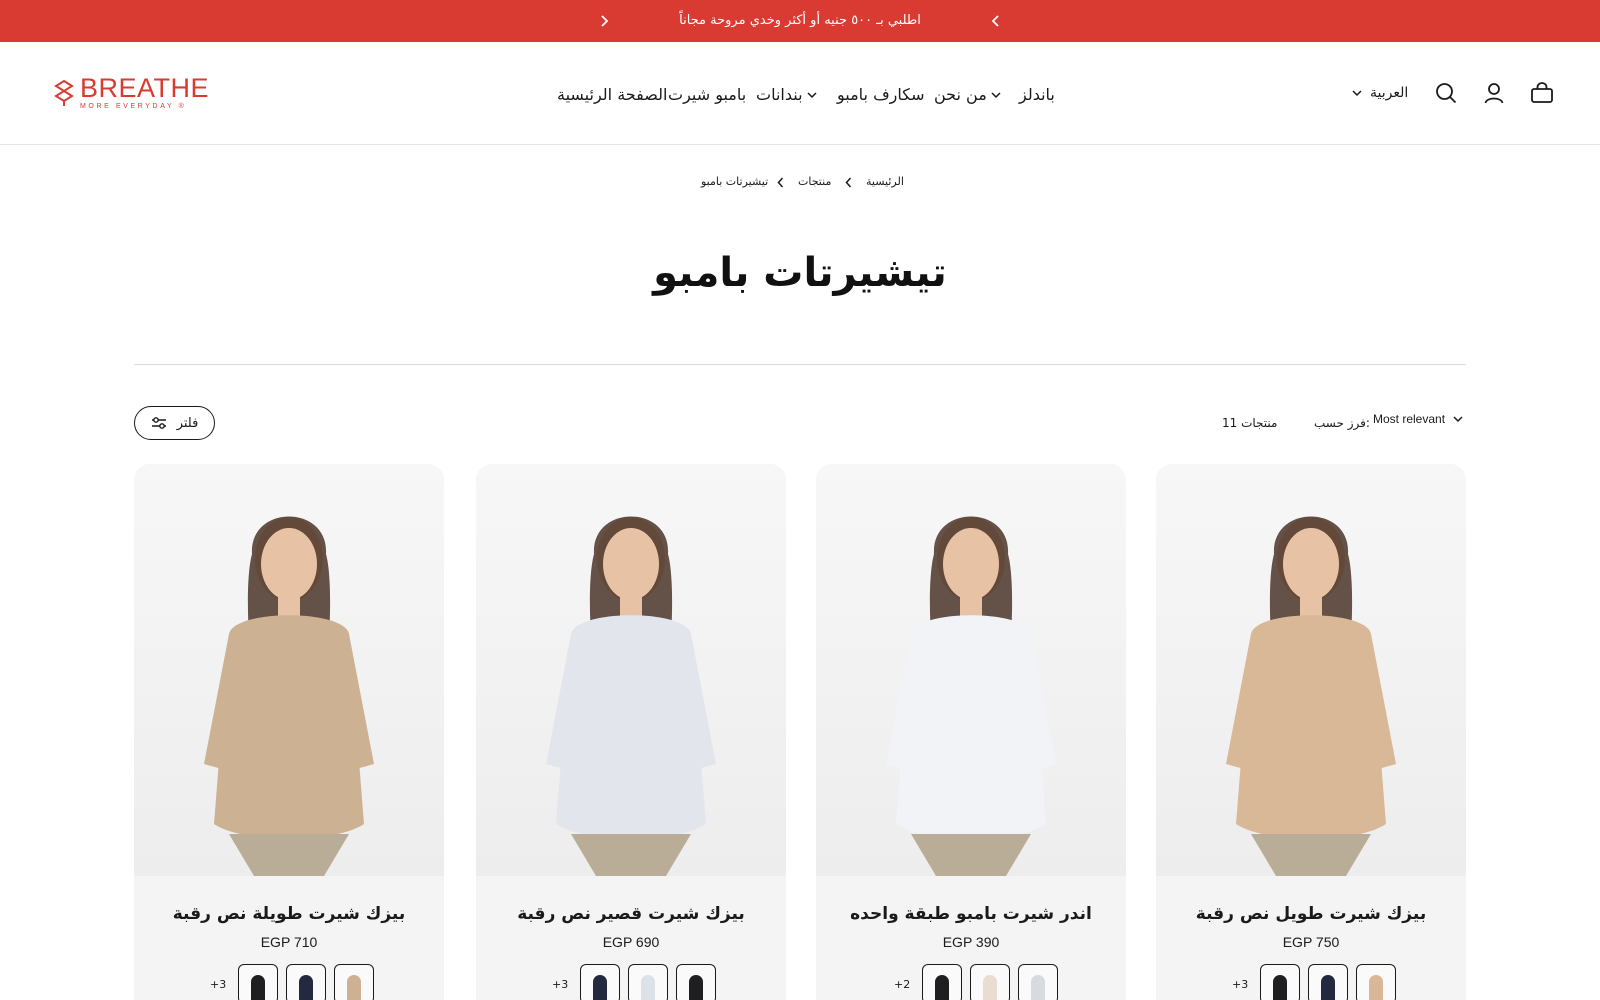 The width and height of the screenshot is (1600, 1000). I want to click on nav-bamboo-shirt: بامبو شيرت, so click(707, 94).